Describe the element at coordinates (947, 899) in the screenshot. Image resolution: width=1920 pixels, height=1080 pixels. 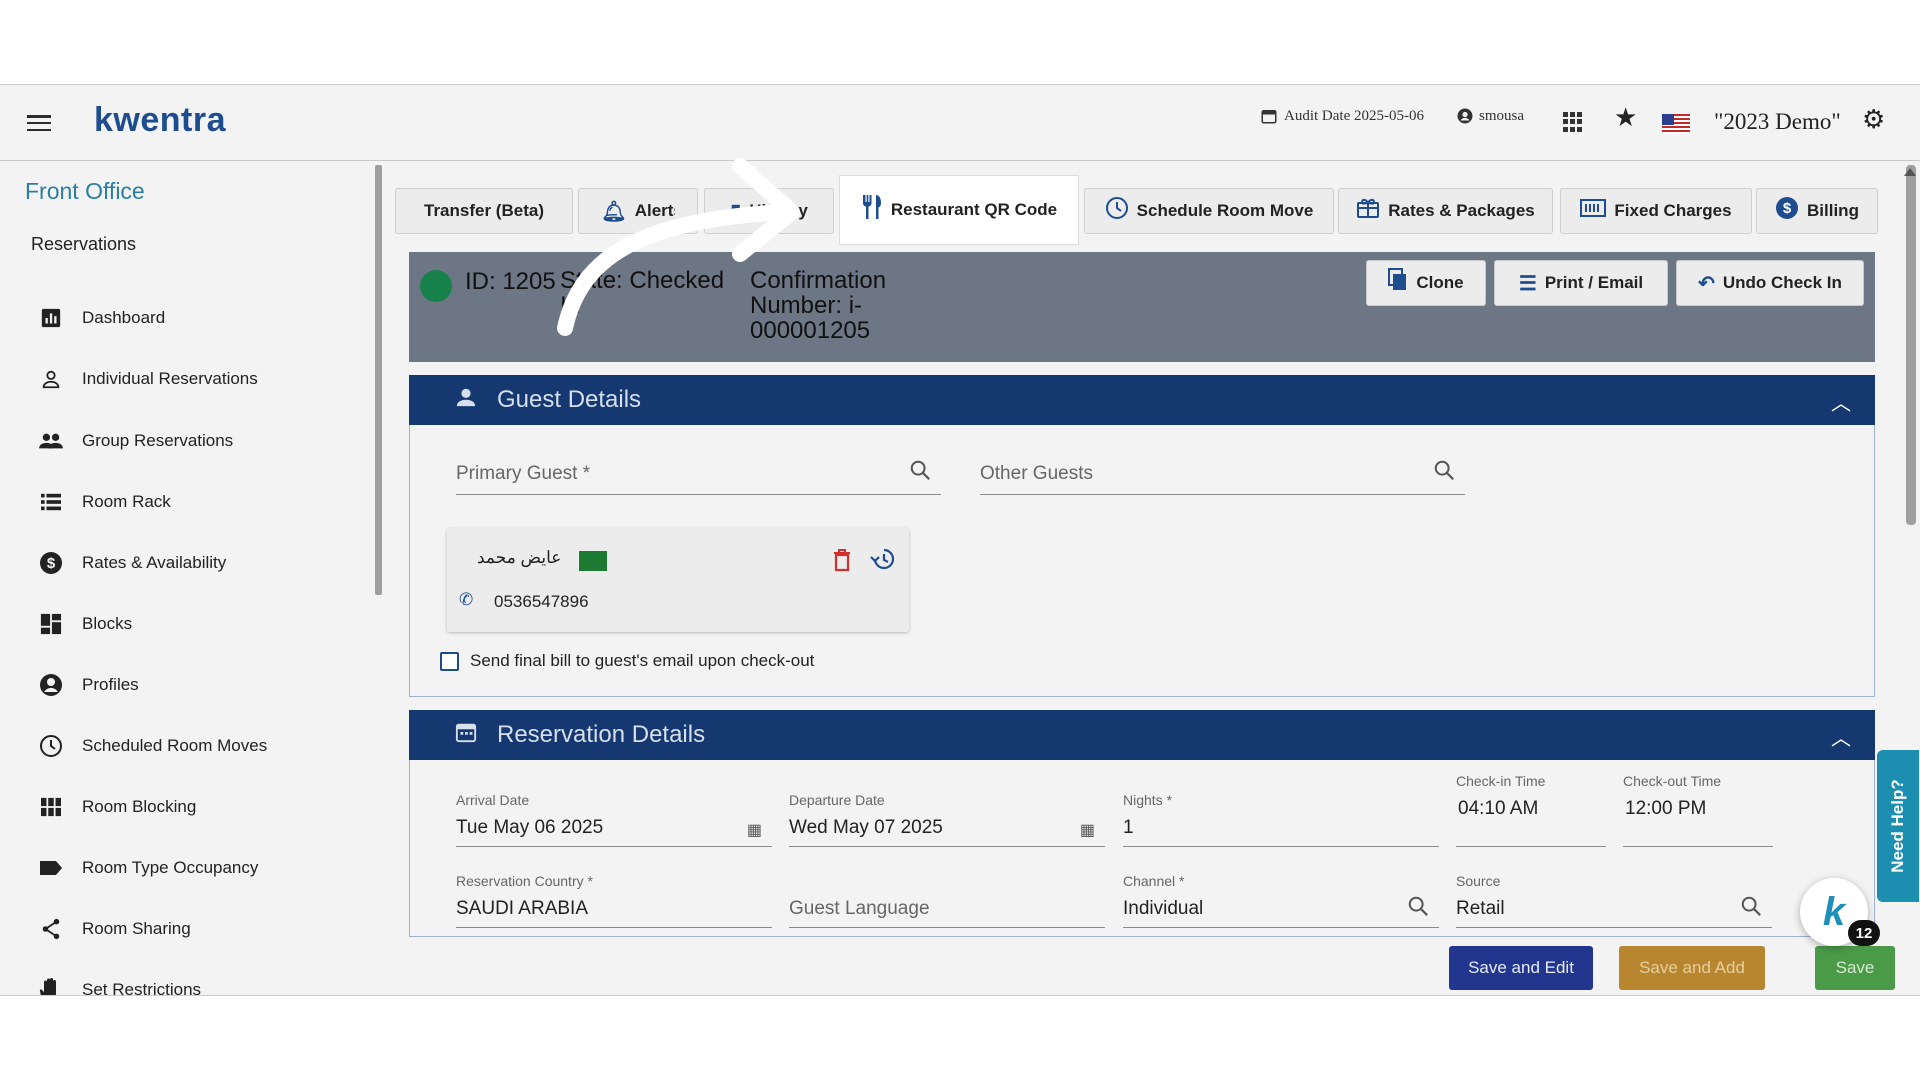
I see `guest-language-field: Guest Language` at that location.